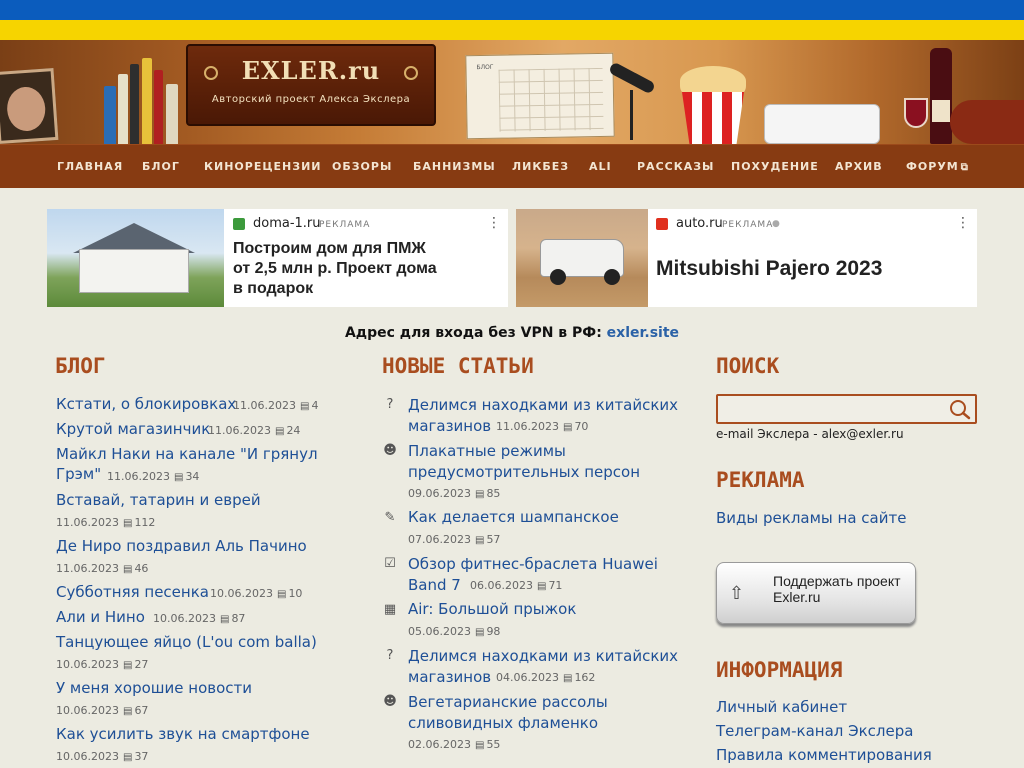  What do you see at coordinates (390, 655) in the screenshot?
I see `question-bubble-icon: ?` at bounding box center [390, 655].